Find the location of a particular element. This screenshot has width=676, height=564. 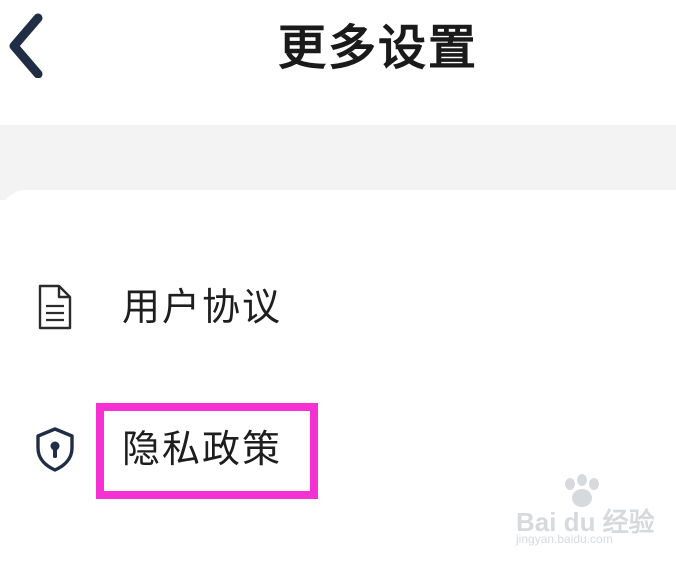

watermark-url: jingyan.baidu.com is located at coordinates (564, 539).